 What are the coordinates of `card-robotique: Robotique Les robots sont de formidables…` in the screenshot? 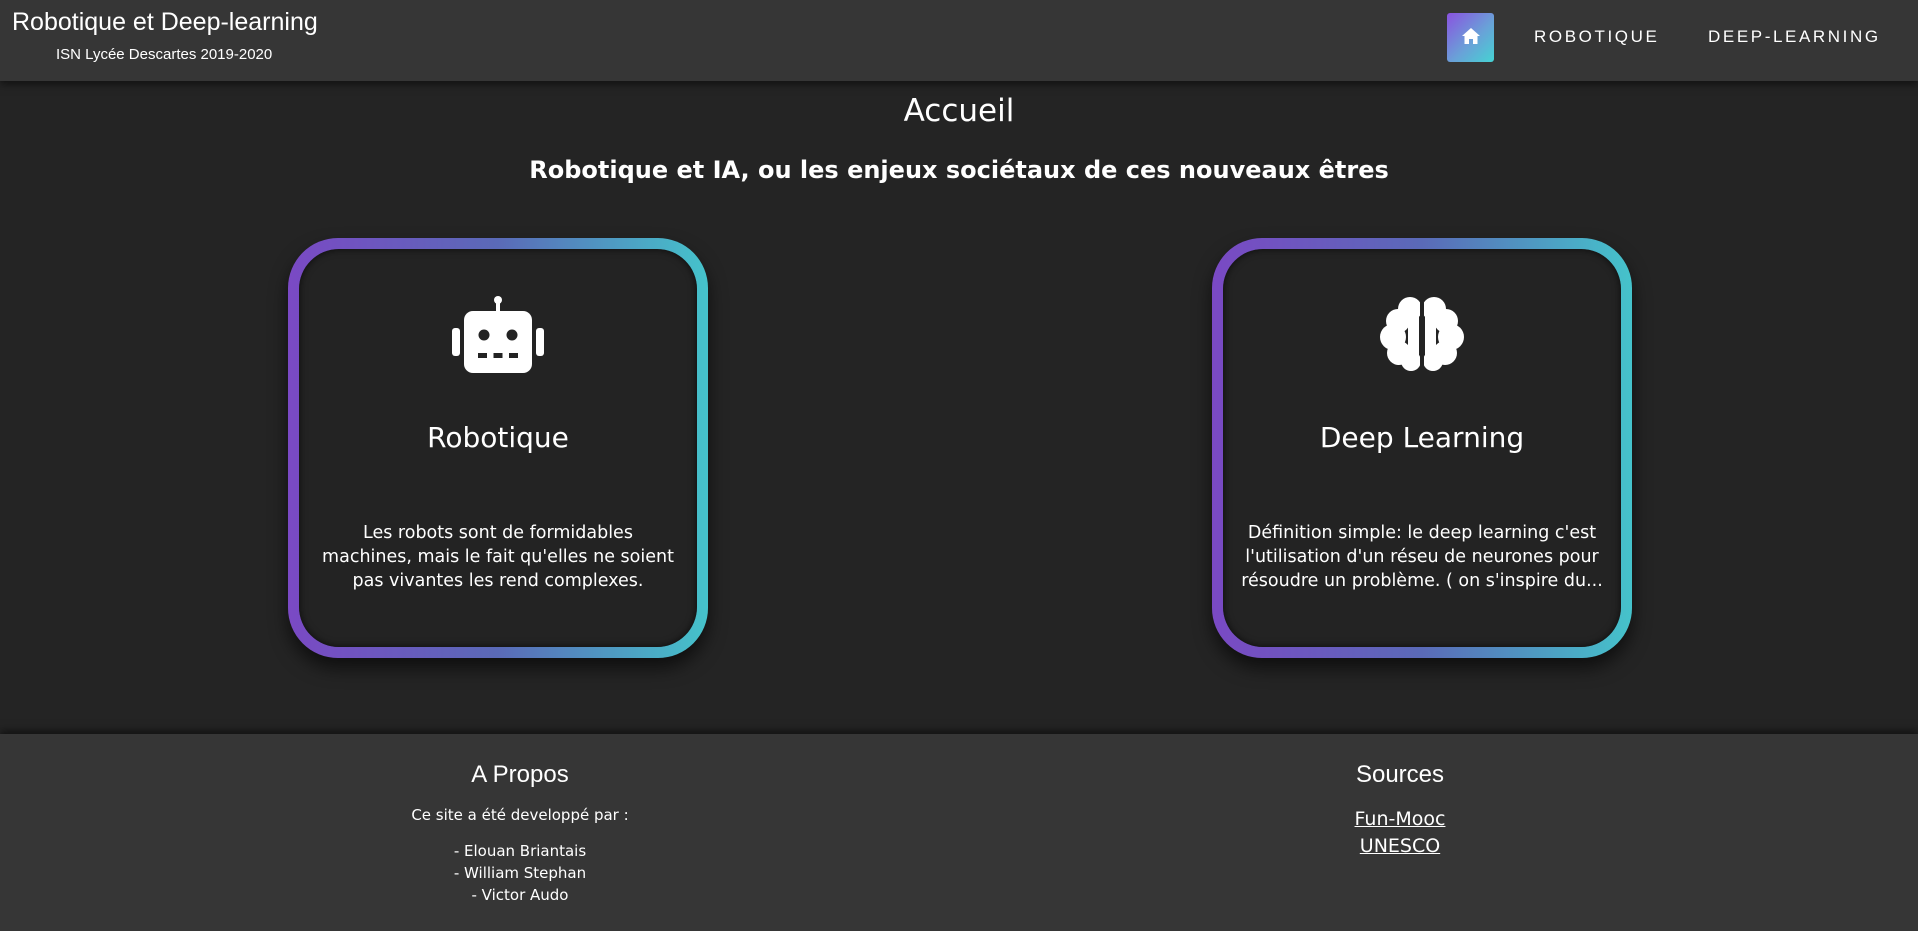 It's located at (498, 448).